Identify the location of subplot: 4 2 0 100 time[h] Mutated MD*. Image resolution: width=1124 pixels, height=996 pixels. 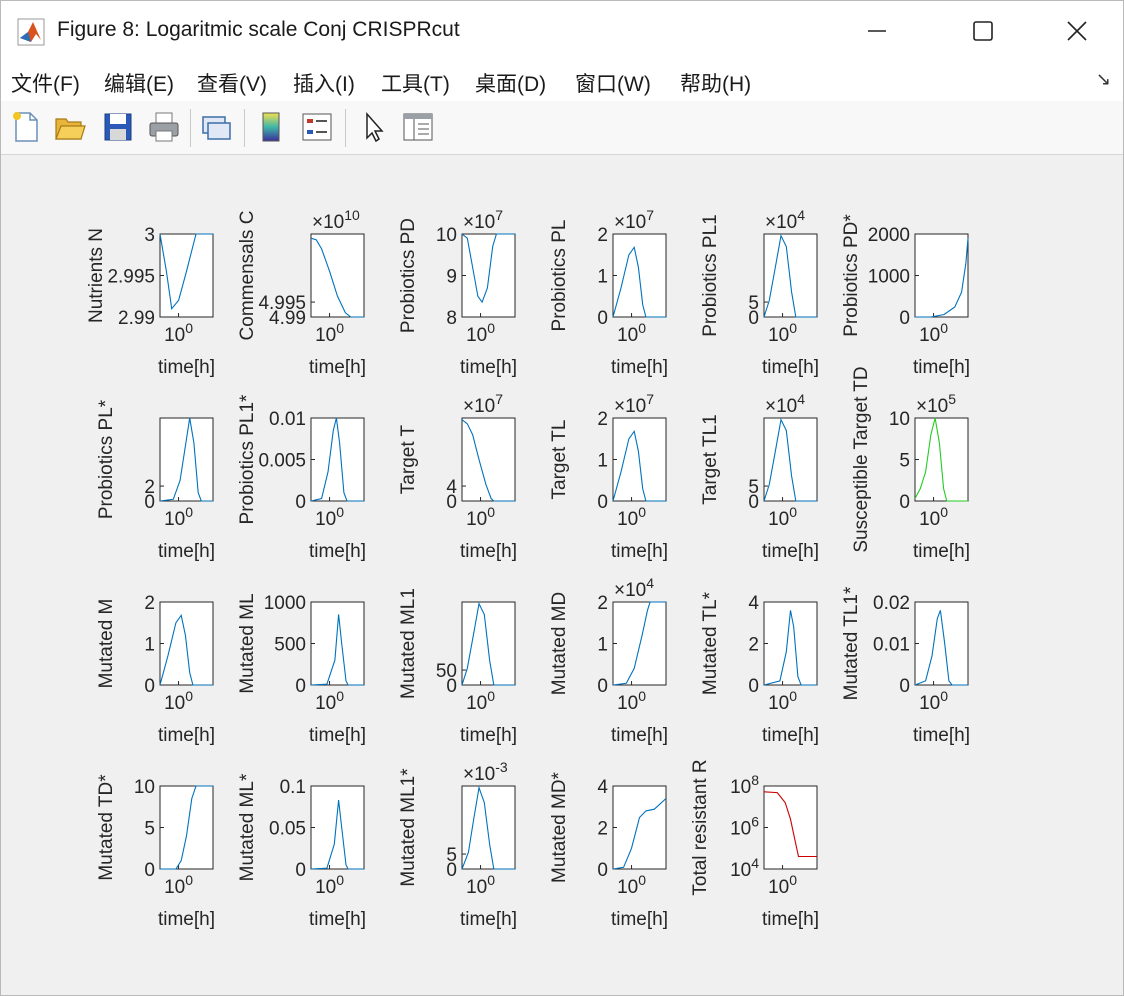
(608, 850).